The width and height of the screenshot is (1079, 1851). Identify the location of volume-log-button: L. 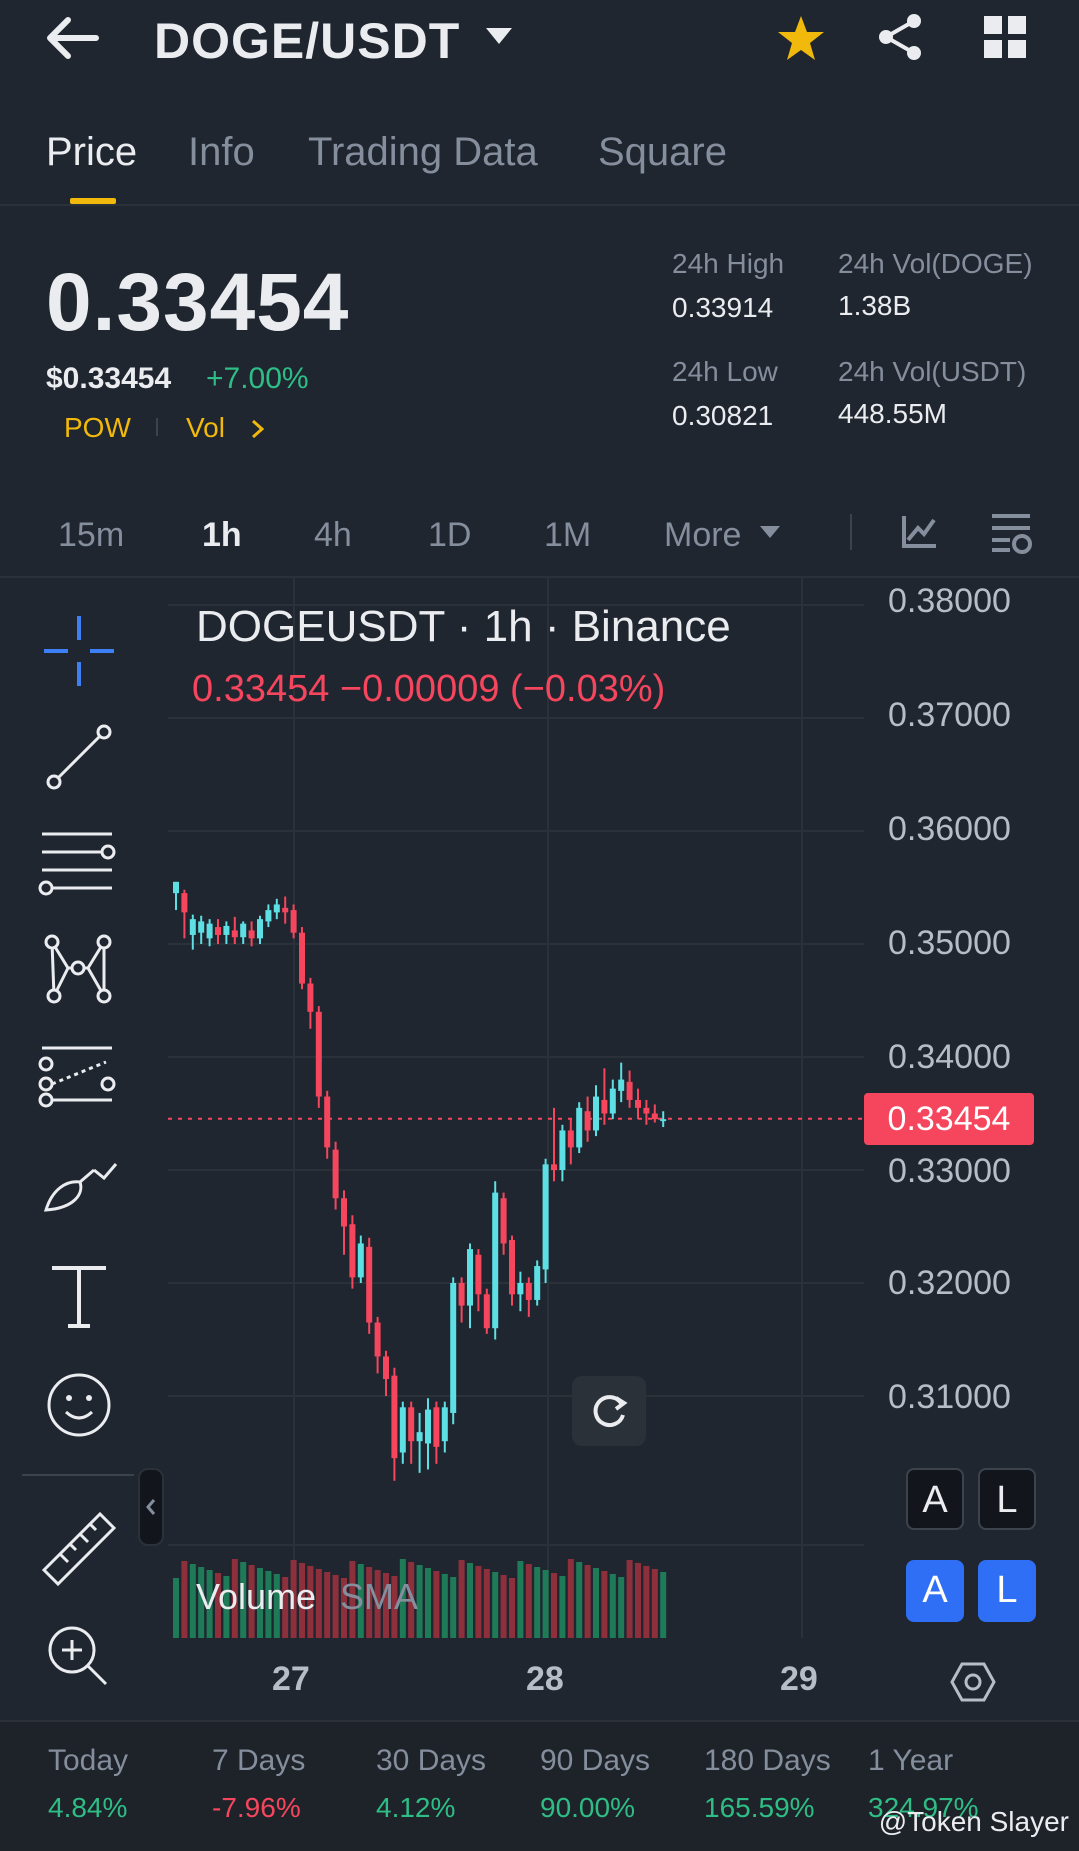
(1007, 1591).